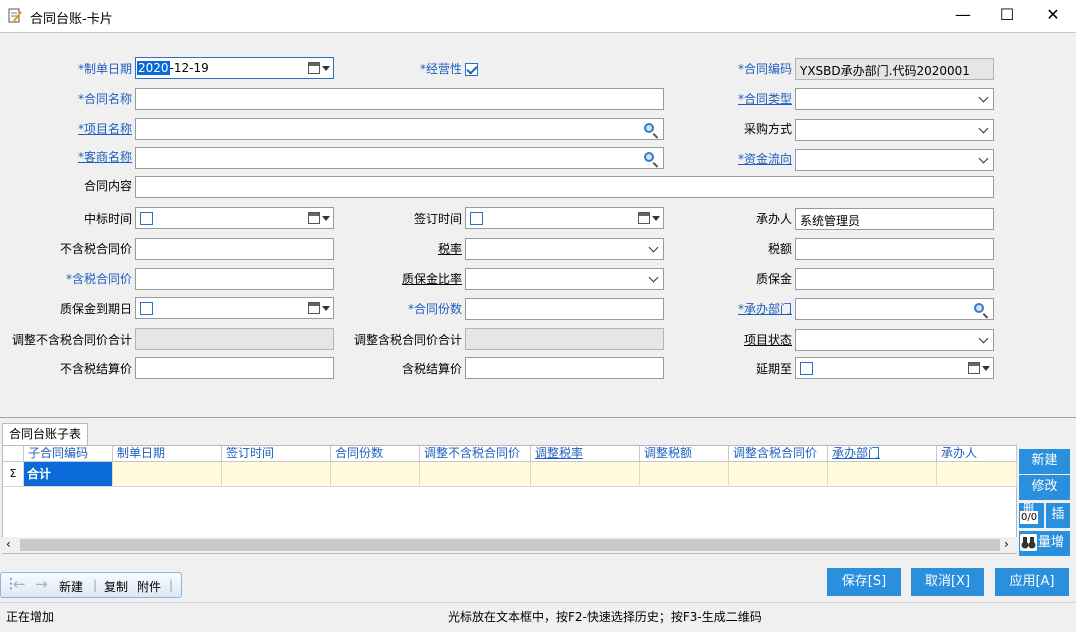 The height and width of the screenshot is (632, 1076). Describe the element at coordinates (234, 368) in the screenshot. I see `settle-ex-input` at that location.